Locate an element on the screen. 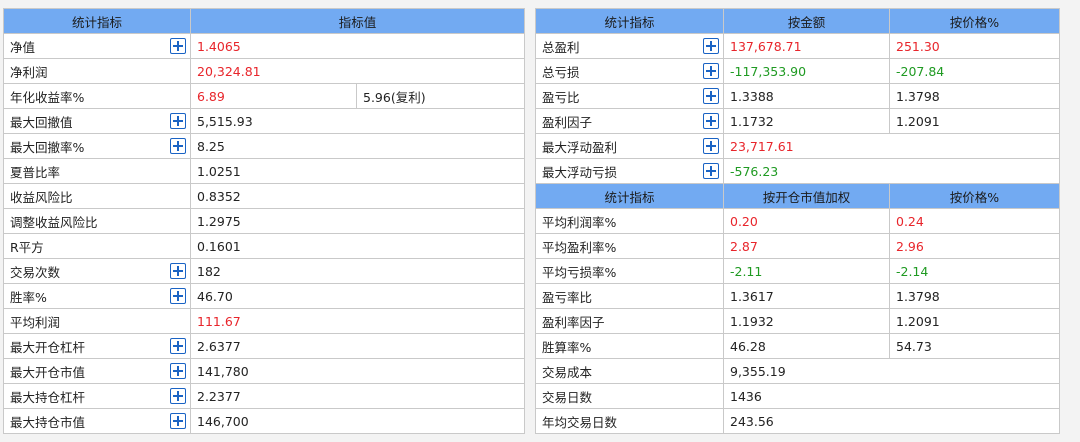 The width and height of the screenshot is (1080, 442). amount-value: -117,353.90 is located at coordinates (806, 71).